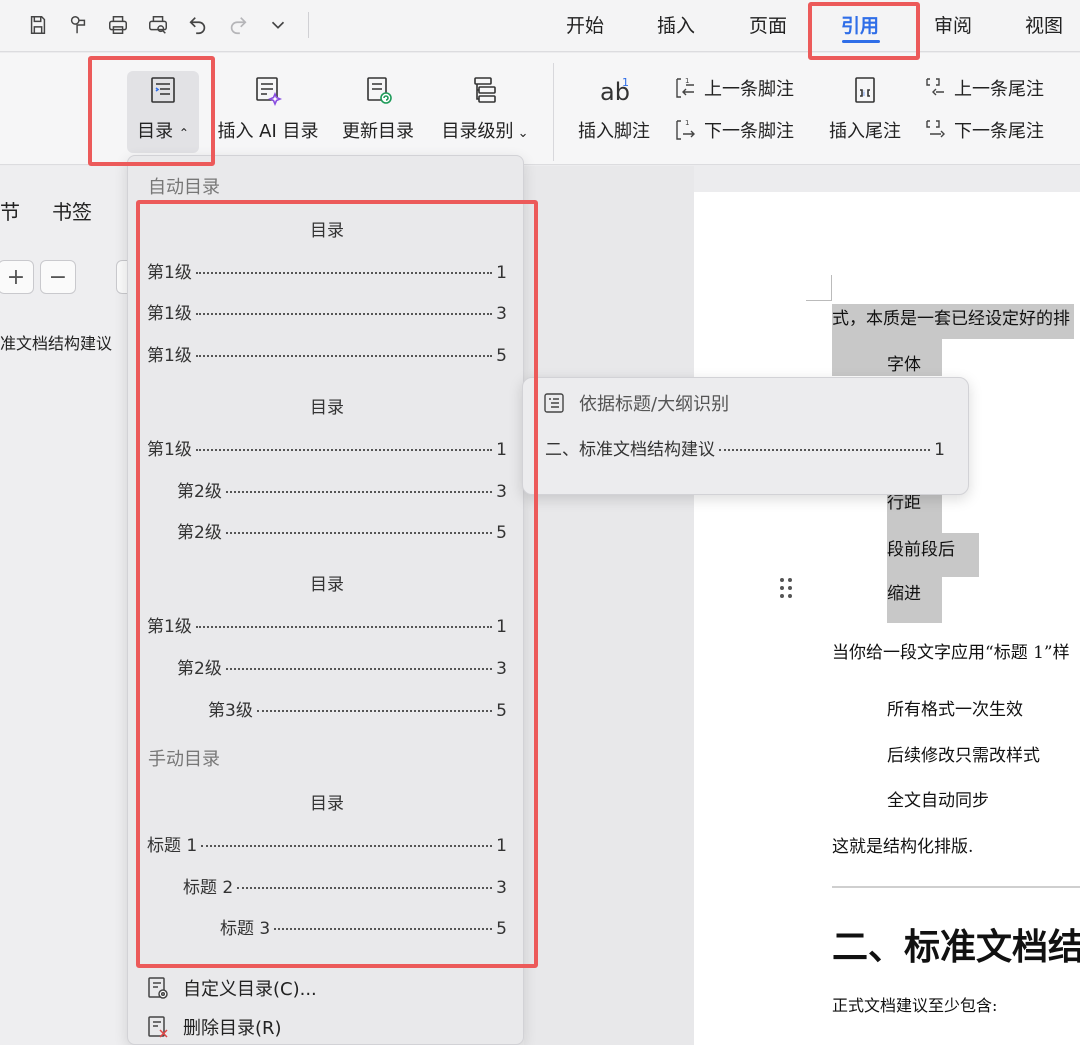 This screenshot has width=1080, height=1045. I want to click on doc-text-line: 正式文档建议至少包含:, so click(915, 1005).